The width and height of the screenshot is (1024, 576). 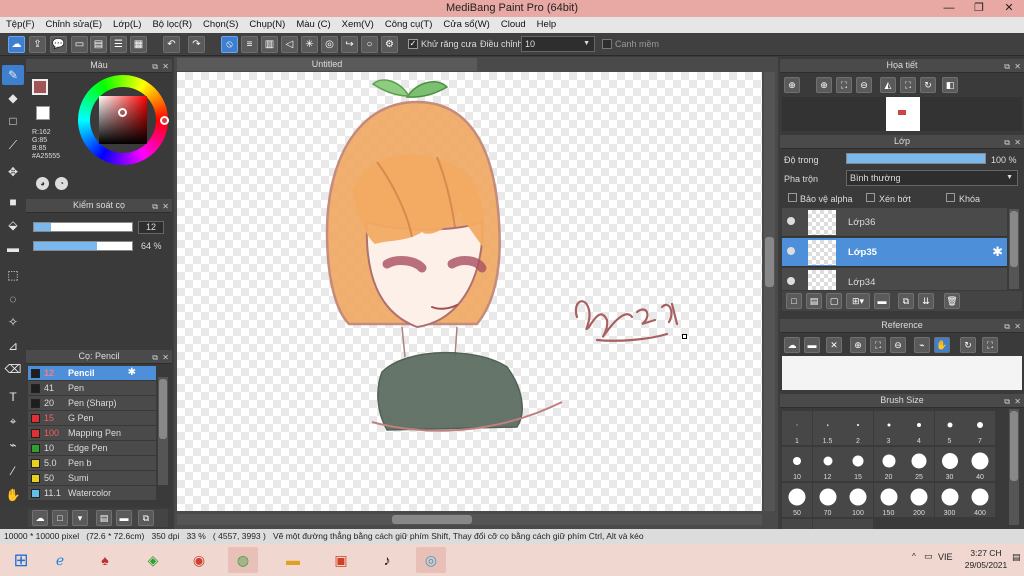 What do you see at coordinates (902, 114) in the screenshot?
I see `navigator-preview` at bounding box center [902, 114].